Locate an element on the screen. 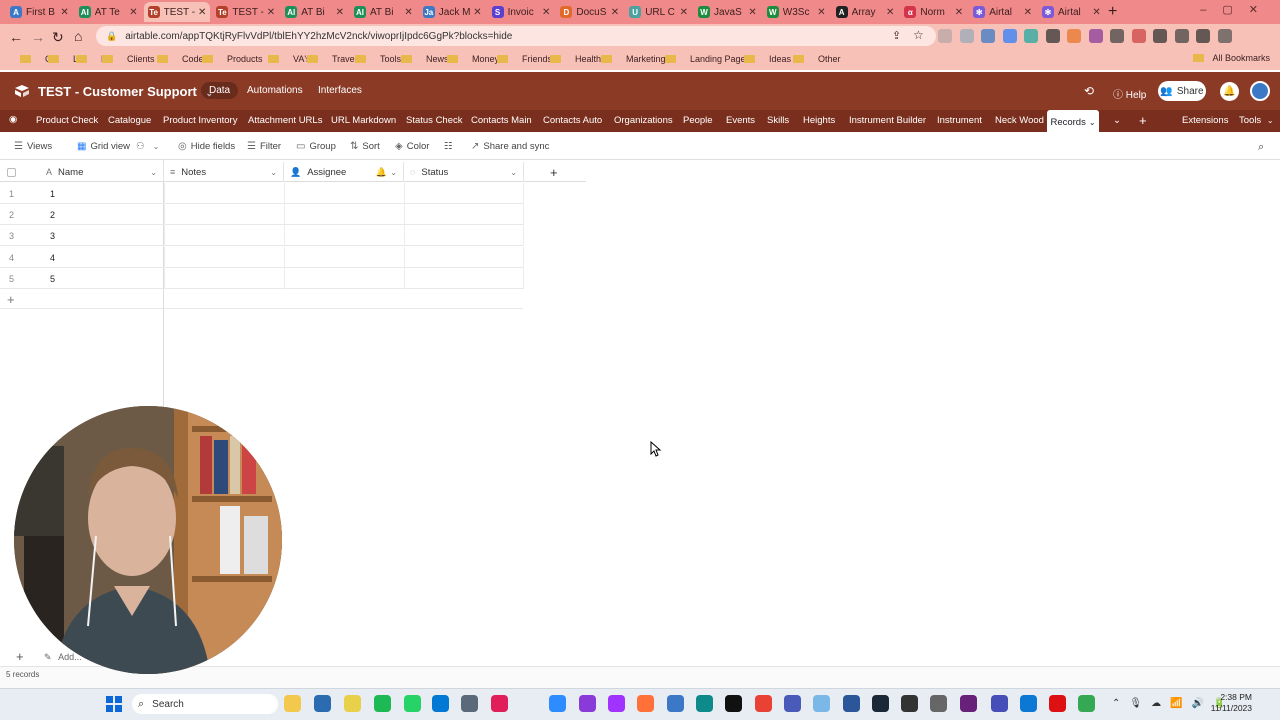 This screenshot has width=1280, height=720. spotify-icon is located at coordinates (382, 703).